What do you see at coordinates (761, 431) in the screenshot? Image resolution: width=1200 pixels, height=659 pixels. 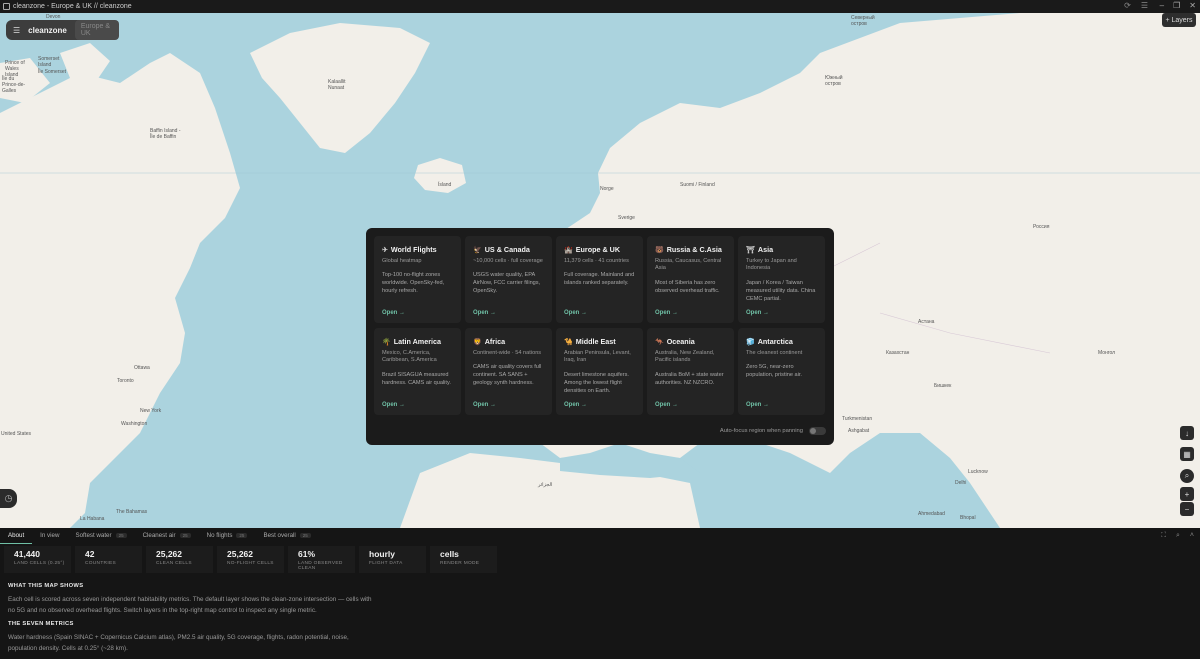 I see `autofocus-label: Auto-focus region when panning` at bounding box center [761, 431].